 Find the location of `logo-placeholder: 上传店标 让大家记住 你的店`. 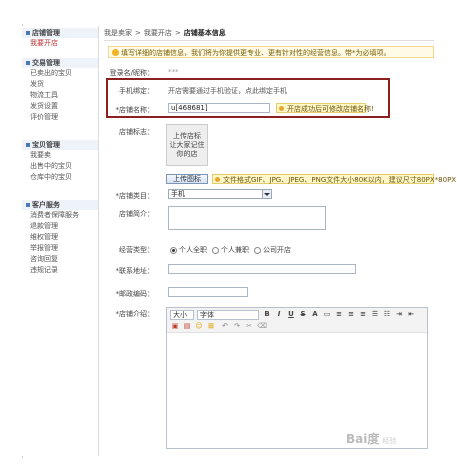

logo-placeholder: 上传店标 让大家记住 你的店 is located at coordinates (187, 145).